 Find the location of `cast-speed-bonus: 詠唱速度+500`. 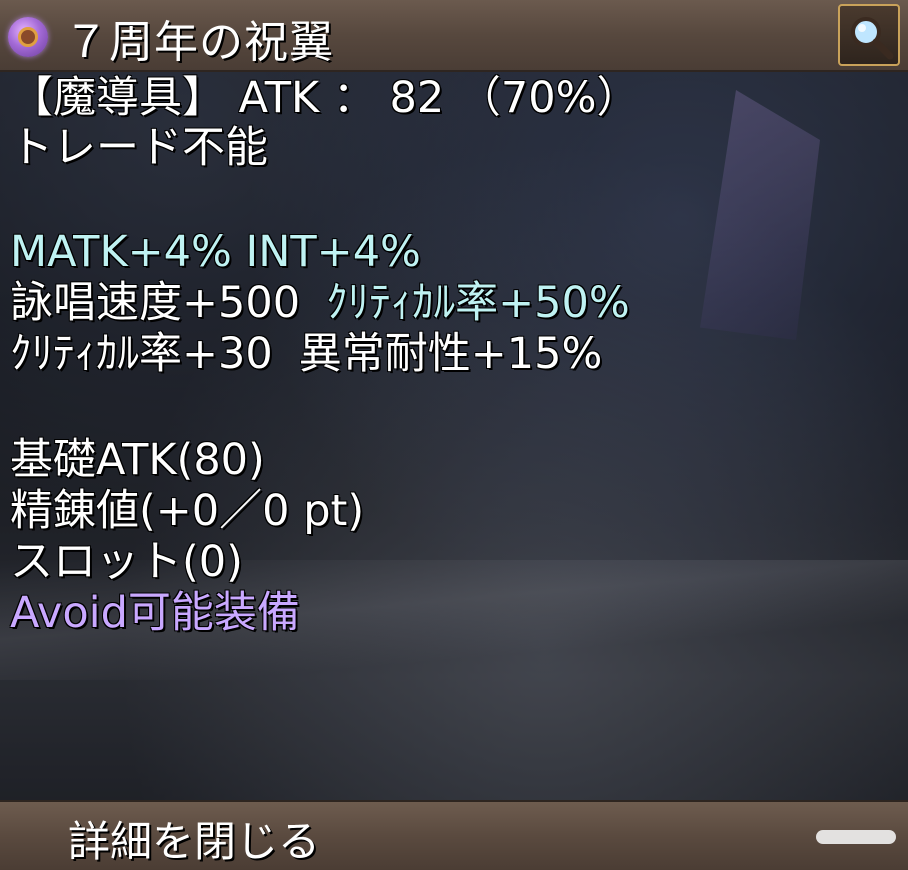

cast-speed-bonus: 詠唱速度+500 is located at coordinates (155, 303).